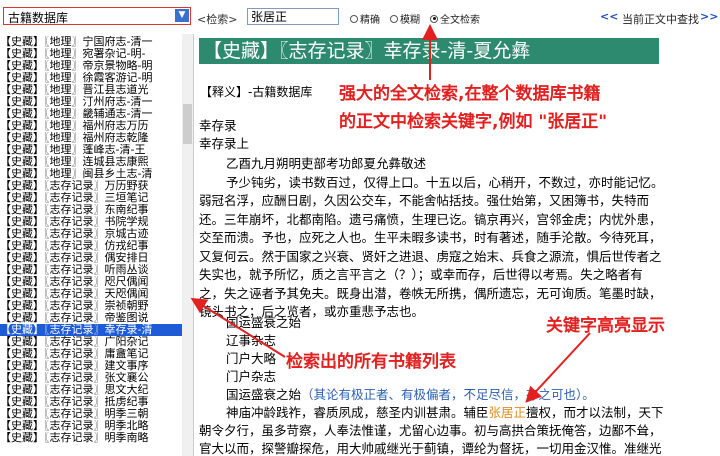 The height and width of the screenshot is (456, 720). Describe the element at coordinates (357, 412) in the screenshot. I see `text-span: 神庙冲龄践祚，睿质夙成，慈圣内训甚肃。辅臣` at that location.